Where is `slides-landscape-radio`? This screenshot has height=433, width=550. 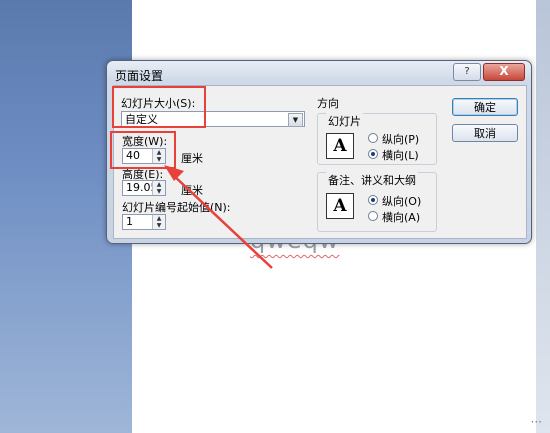 slides-landscape-radio is located at coordinates (373, 154).